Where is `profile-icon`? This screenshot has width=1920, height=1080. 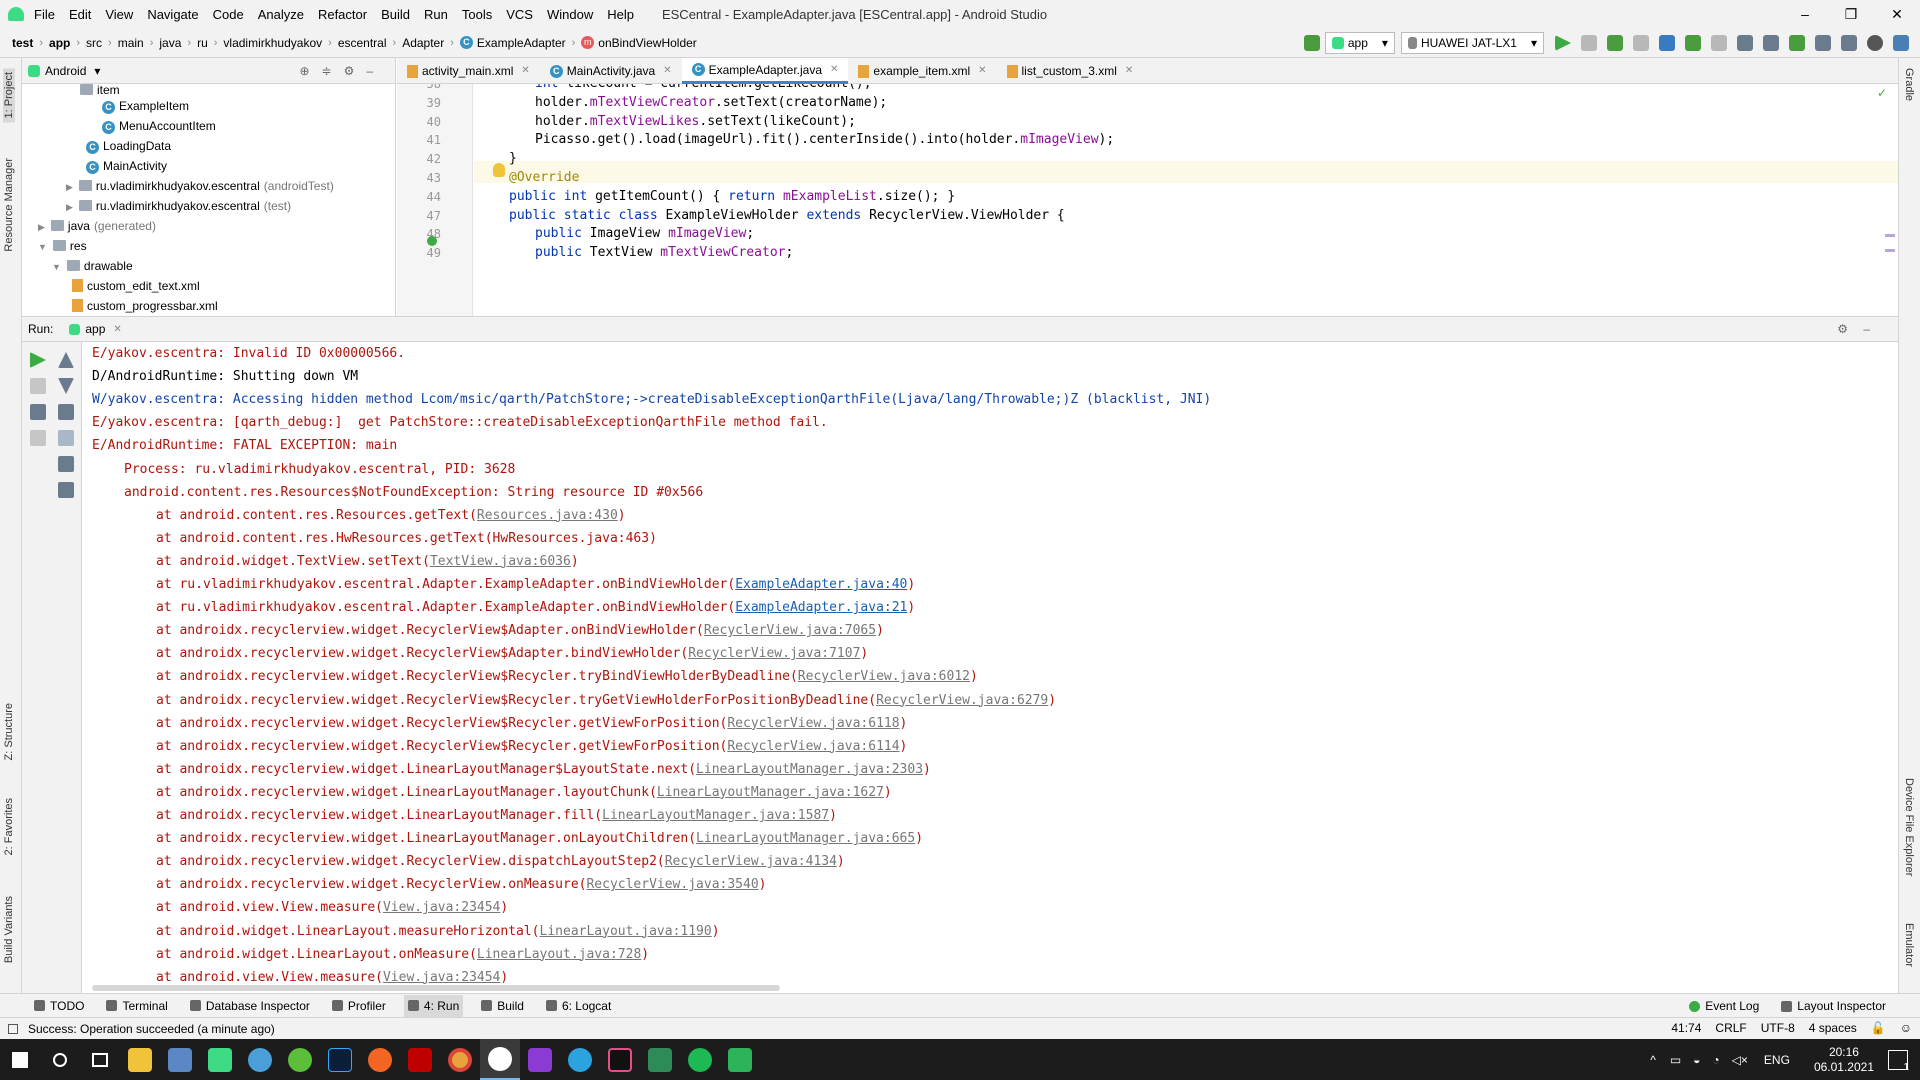 profile-icon is located at coordinates (1667, 43).